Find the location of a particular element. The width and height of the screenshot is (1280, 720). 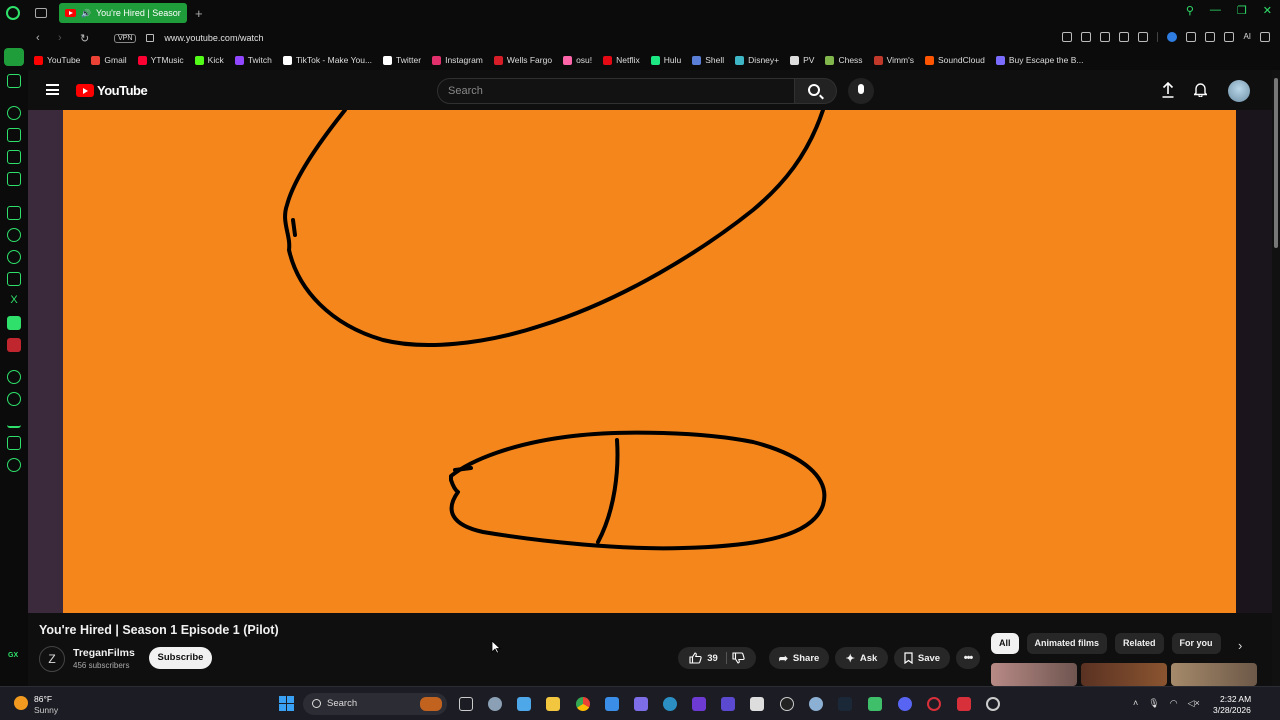

bookmark-item: YTMusic is located at coordinates (160, 60).